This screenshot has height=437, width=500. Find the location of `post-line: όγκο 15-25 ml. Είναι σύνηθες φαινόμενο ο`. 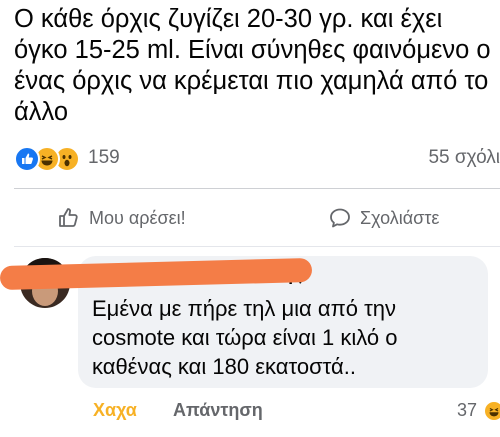

post-line: όγκο 15-25 ml. Είναι σύνηθες φαινόμενο ο is located at coordinates (252, 50).